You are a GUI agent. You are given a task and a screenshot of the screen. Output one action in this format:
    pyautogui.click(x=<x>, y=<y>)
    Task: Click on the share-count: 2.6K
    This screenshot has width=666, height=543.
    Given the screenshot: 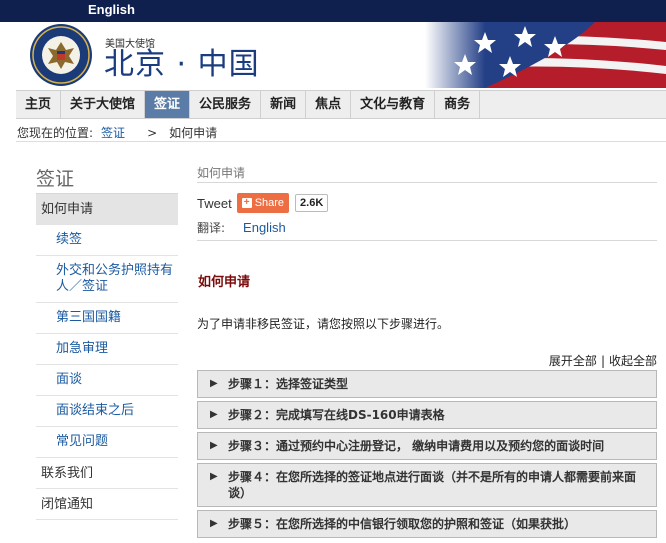 What is the action you would take?
    pyautogui.click(x=312, y=203)
    